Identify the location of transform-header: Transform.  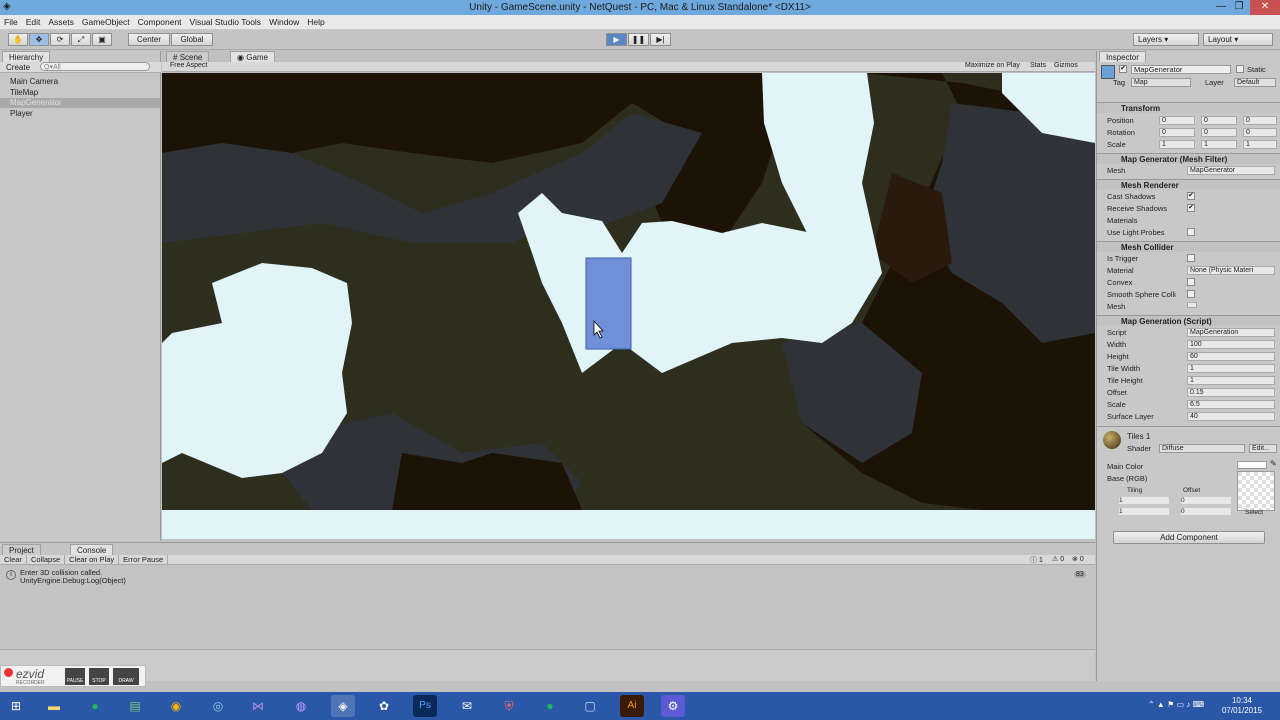
(1188, 107).